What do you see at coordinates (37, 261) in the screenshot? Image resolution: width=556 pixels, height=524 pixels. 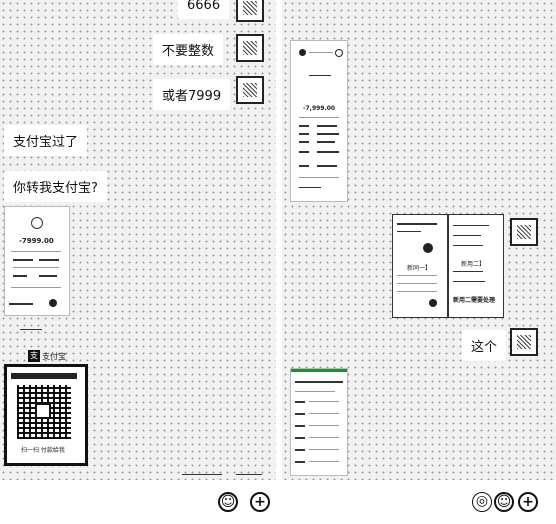 I see `payment-receipt-image: -7999.00` at bounding box center [37, 261].